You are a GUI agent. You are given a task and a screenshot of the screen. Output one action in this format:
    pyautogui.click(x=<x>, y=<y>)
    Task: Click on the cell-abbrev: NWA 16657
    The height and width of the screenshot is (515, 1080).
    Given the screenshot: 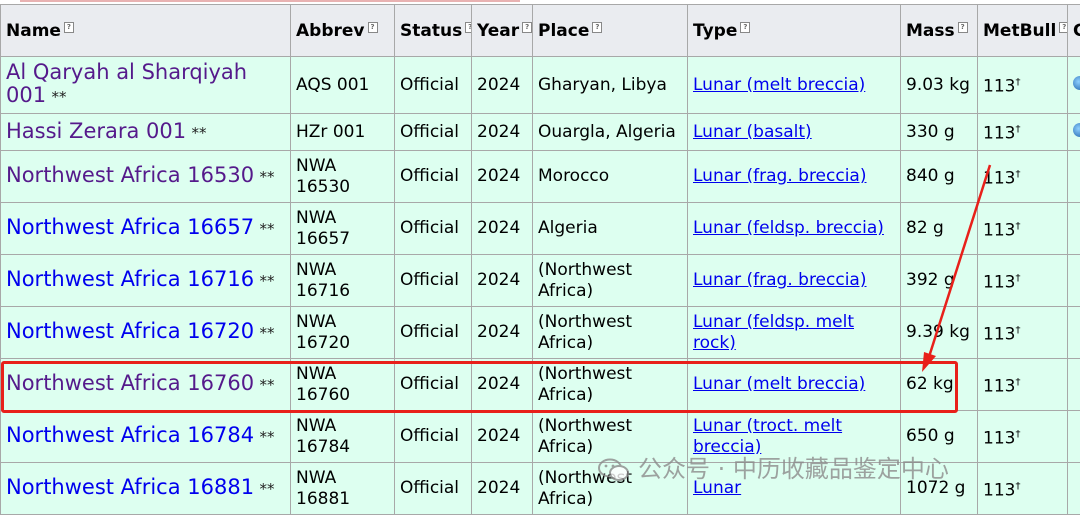 What is the action you would take?
    pyautogui.click(x=343, y=229)
    